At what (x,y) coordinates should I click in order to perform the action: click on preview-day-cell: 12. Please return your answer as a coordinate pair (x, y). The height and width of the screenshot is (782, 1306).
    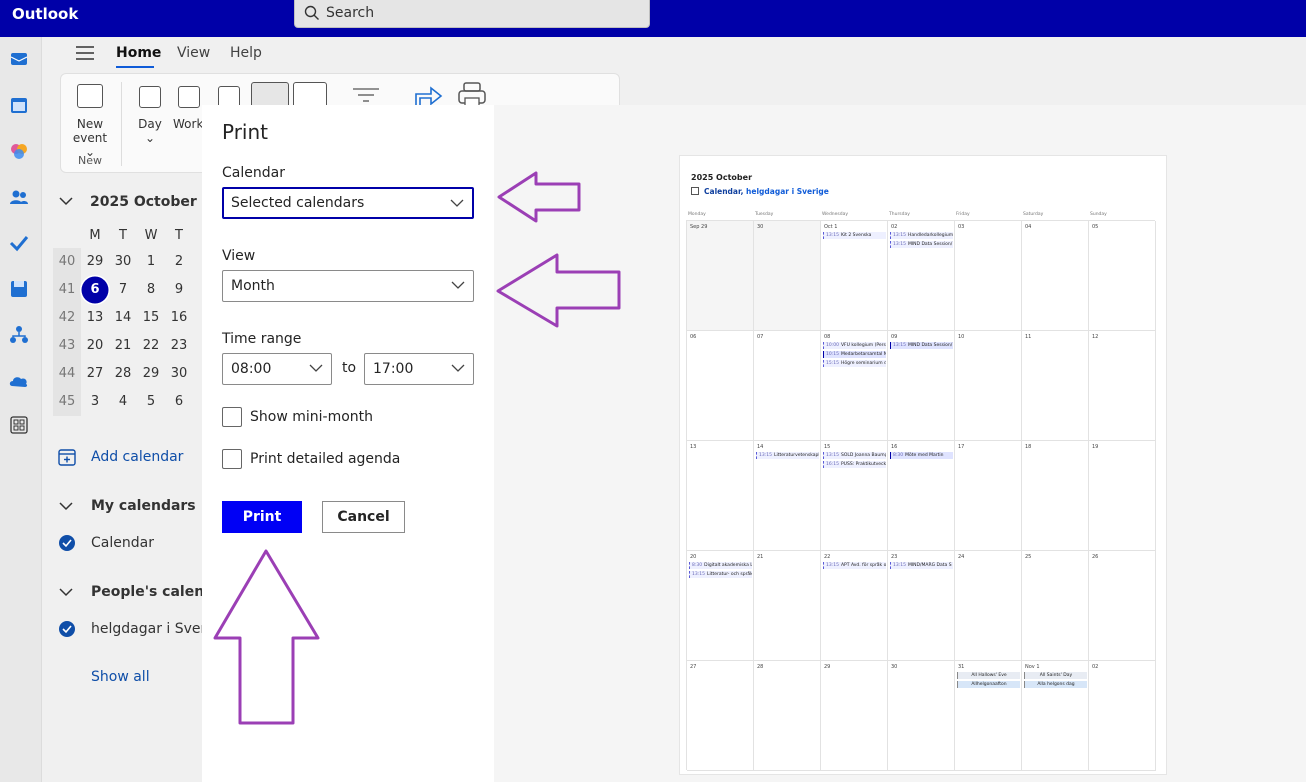
    Looking at the image, I should click on (1122, 386).